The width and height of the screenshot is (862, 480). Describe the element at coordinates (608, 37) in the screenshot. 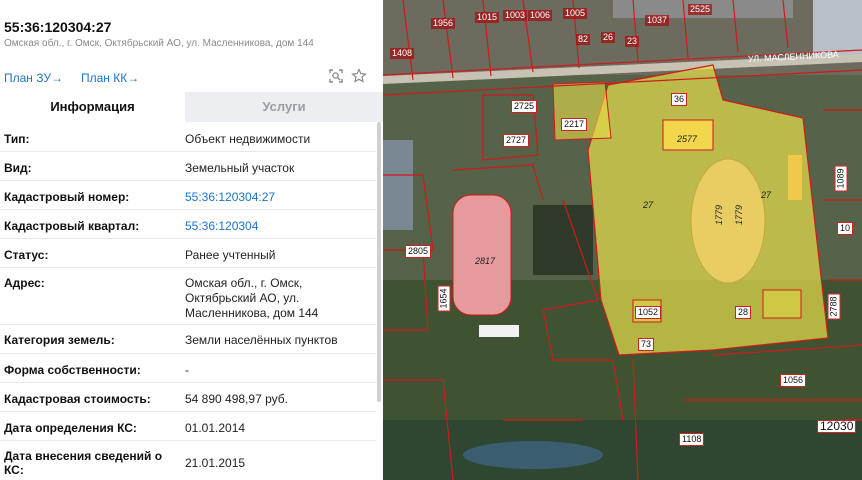

I see `parcel-label: 26` at that location.